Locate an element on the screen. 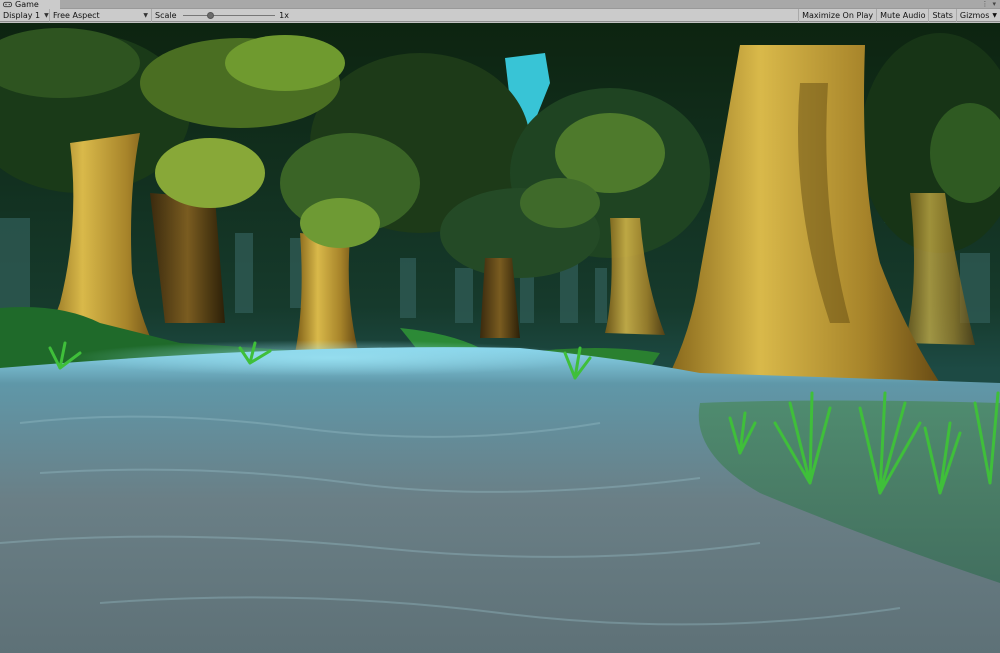 This screenshot has width=1000, height=653. scale-slider is located at coordinates (229, 15).